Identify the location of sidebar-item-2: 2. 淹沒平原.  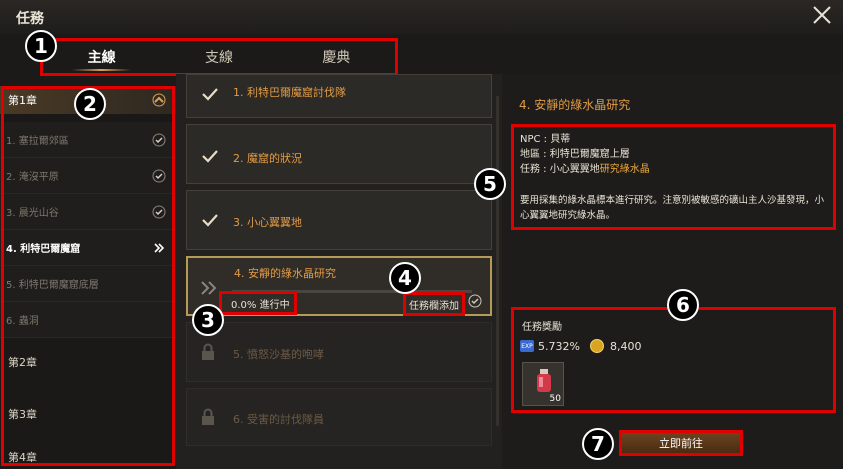
(88, 176).